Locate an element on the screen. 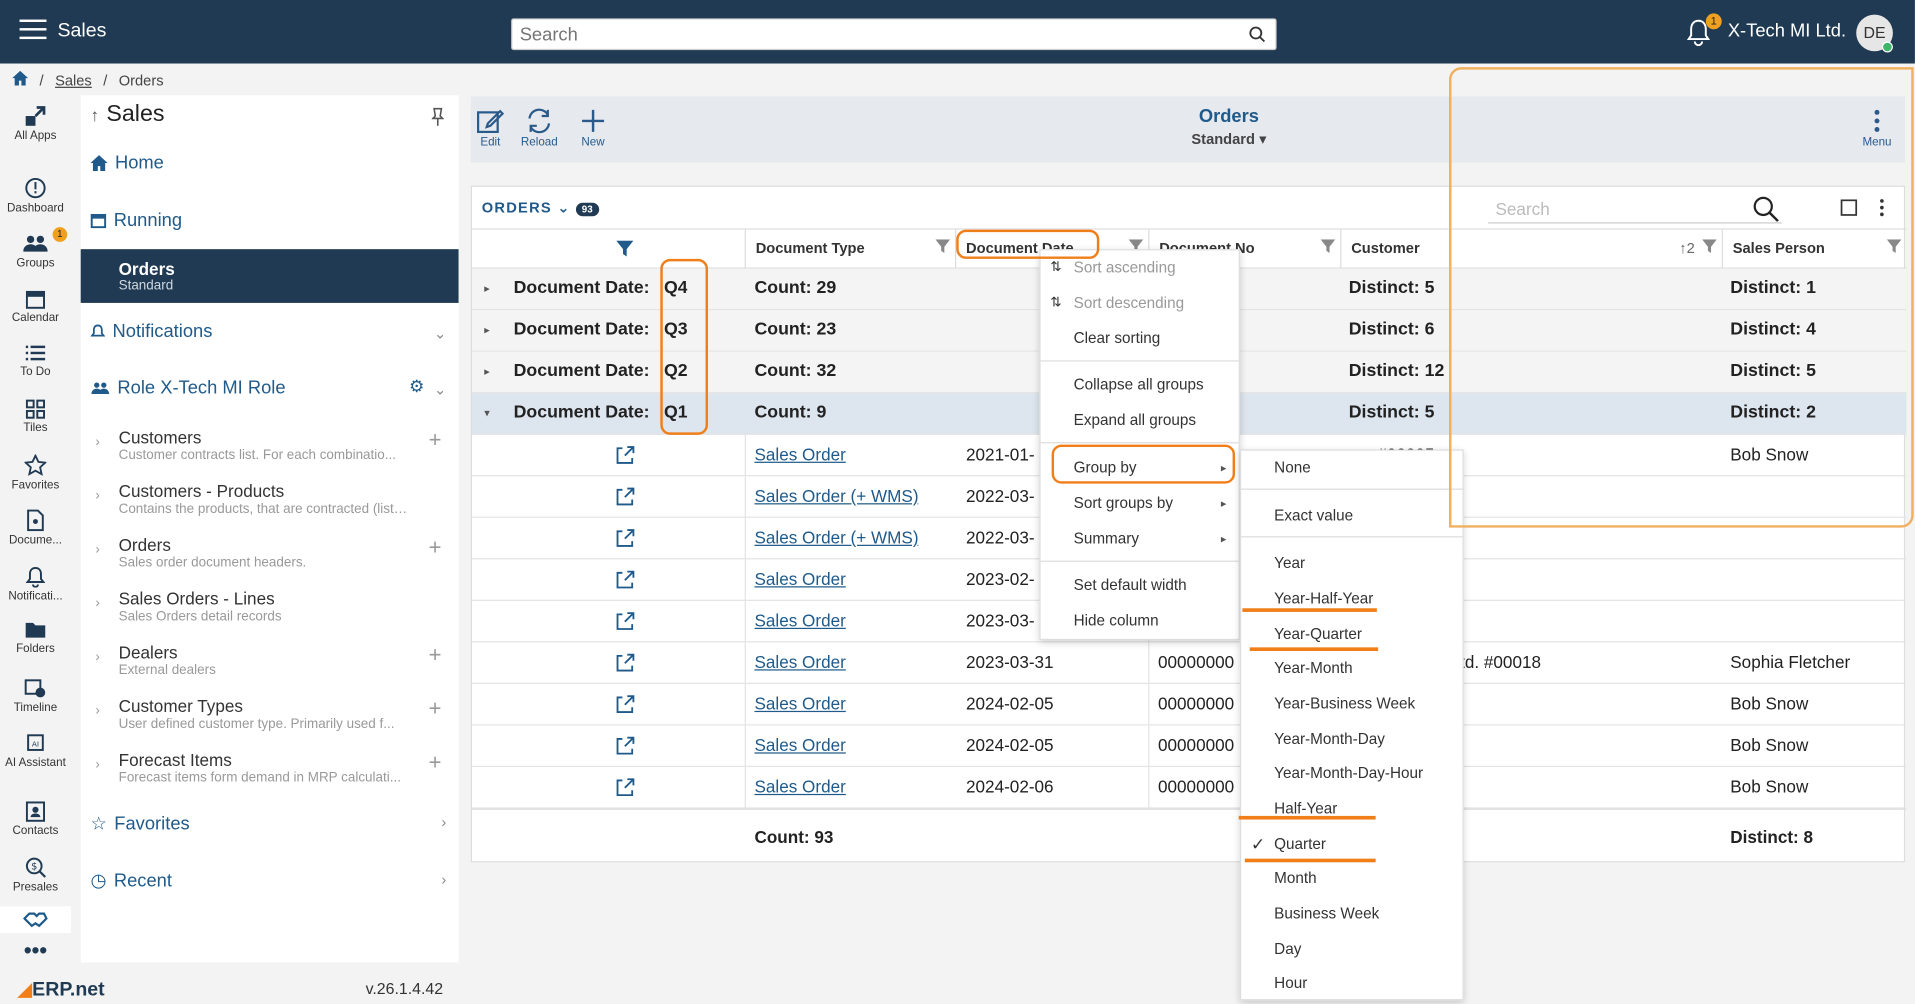  rail-all-apps: All Apps is located at coordinates (35, 124).